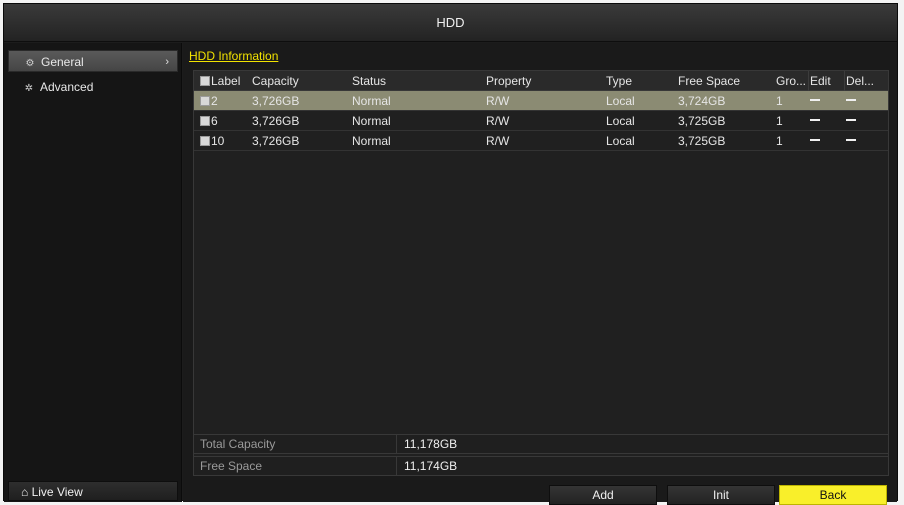  I want to click on window-title: HDD, so click(450, 22).